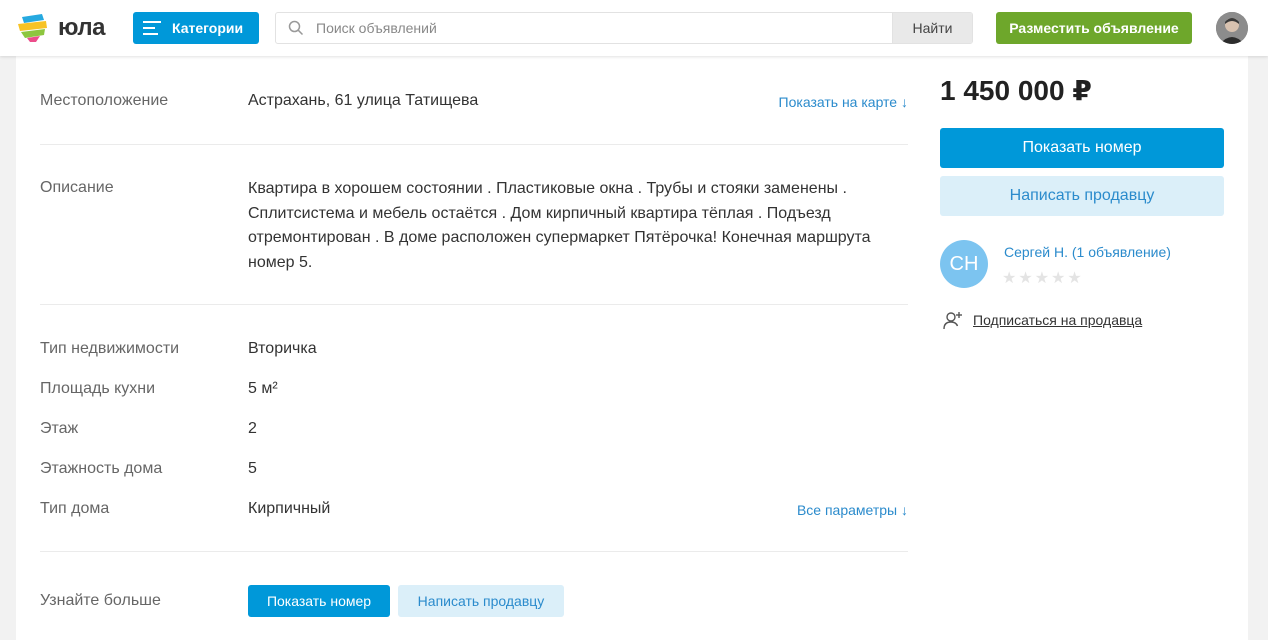 Image resolution: width=1268 pixels, height=640 pixels. What do you see at coordinates (1232, 28) in the screenshot?
I see `user-avatar` at bounding box center [1232, 28].